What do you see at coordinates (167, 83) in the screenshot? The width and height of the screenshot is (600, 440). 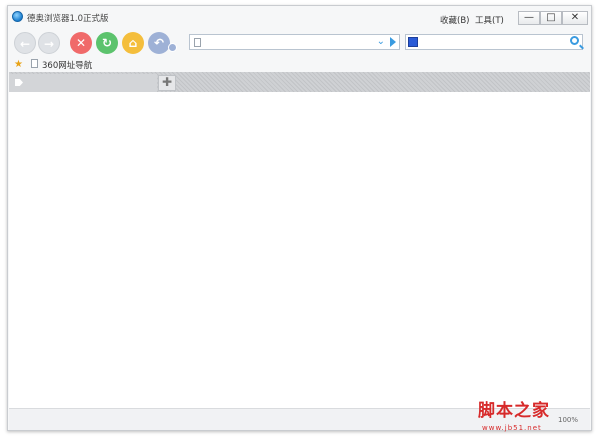 I see `new-tab-button: ✚` at bounding box center [167, 83].